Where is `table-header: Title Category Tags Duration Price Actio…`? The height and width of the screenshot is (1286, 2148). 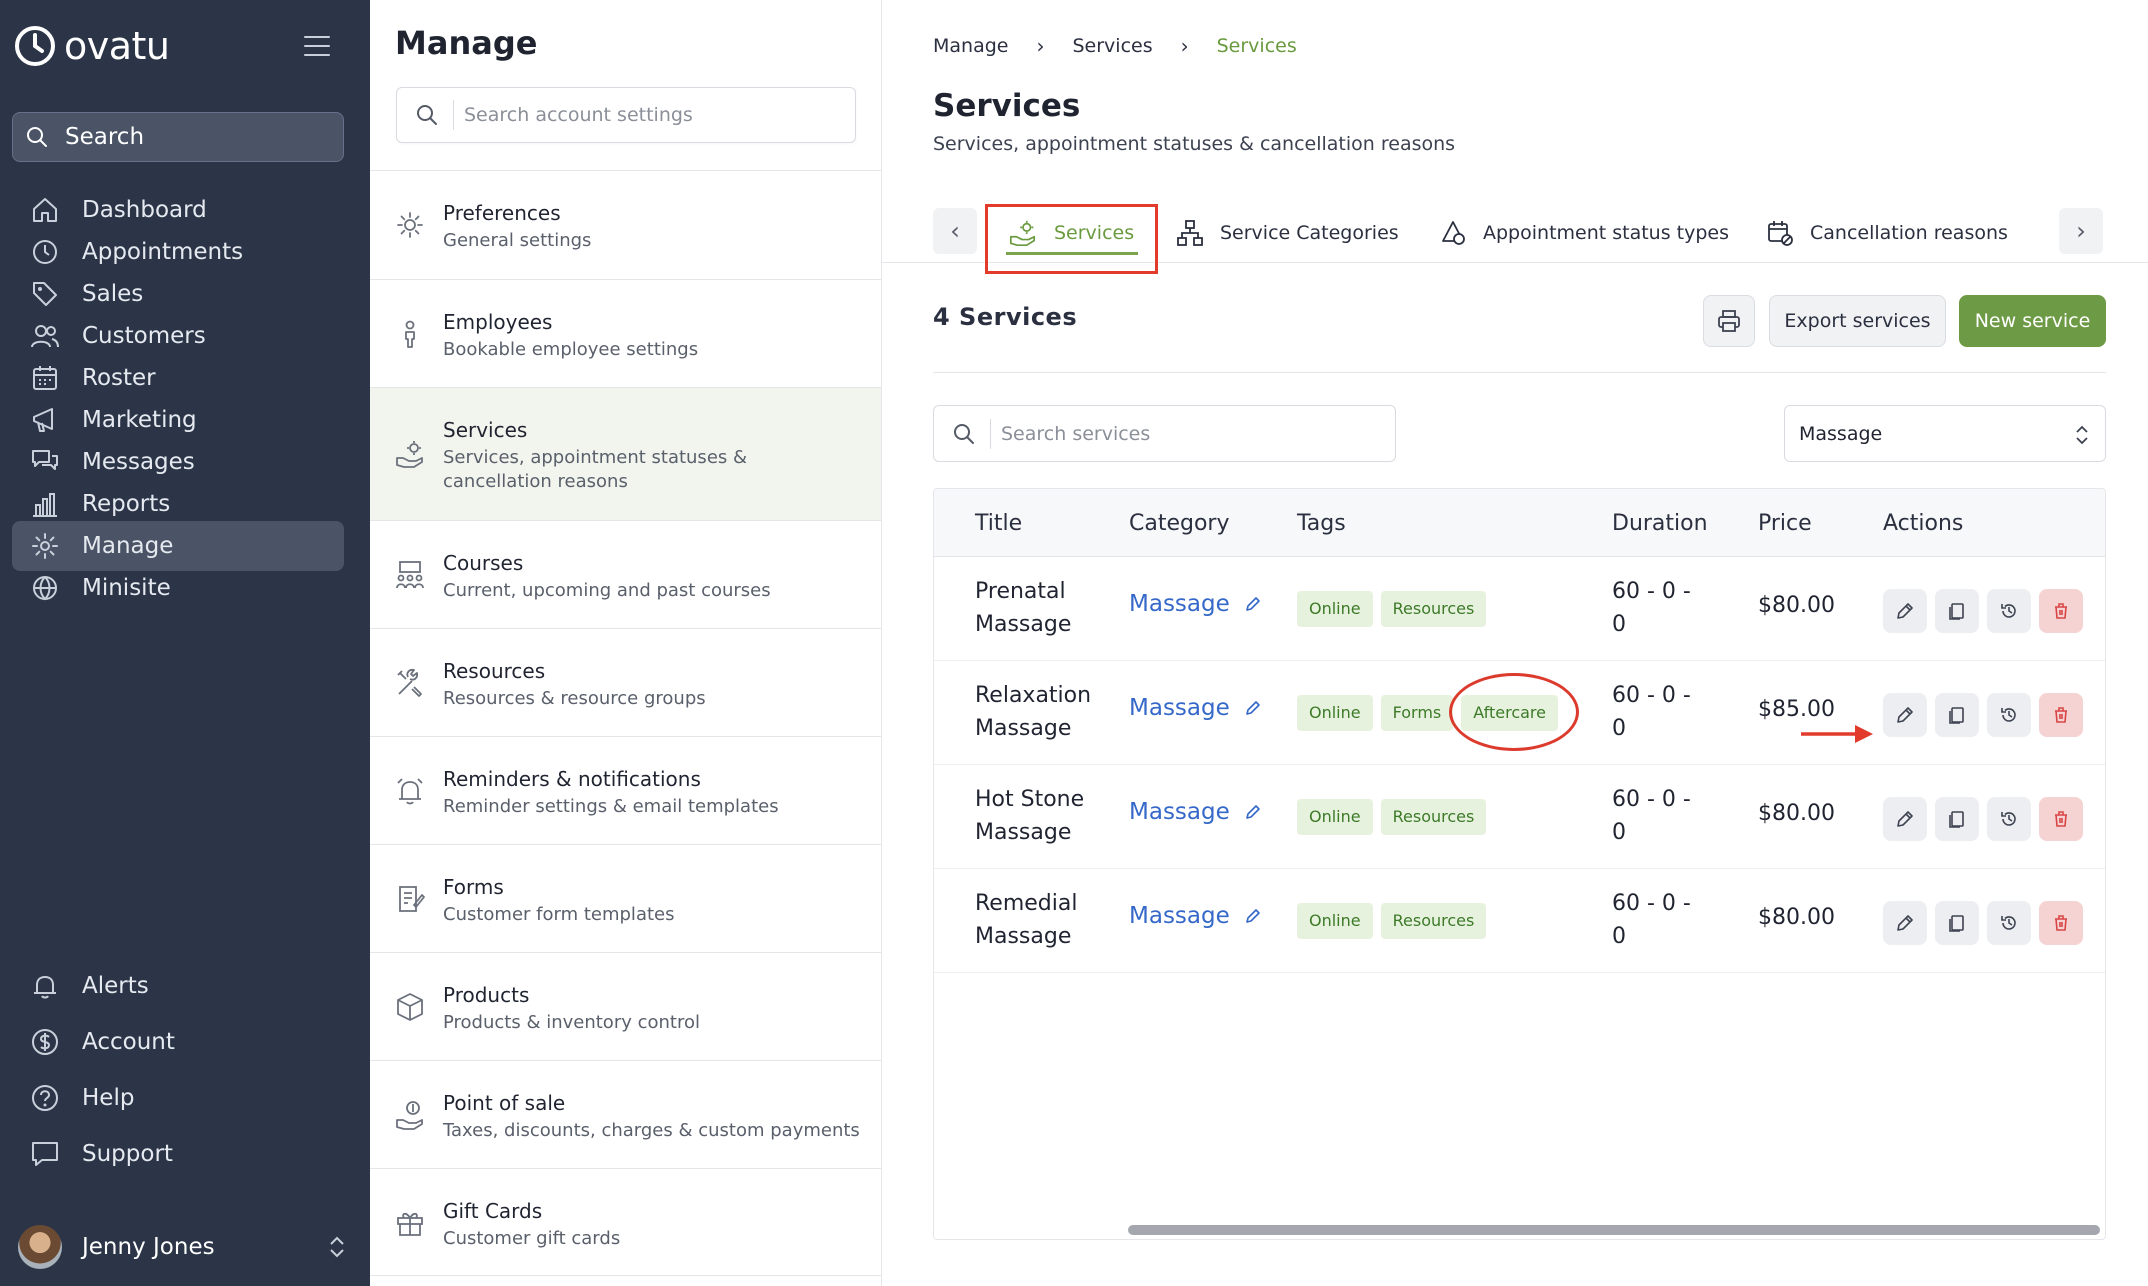 table-header: Title Category Tags Duration Price Actio… is located at coordinates (1519, 523).